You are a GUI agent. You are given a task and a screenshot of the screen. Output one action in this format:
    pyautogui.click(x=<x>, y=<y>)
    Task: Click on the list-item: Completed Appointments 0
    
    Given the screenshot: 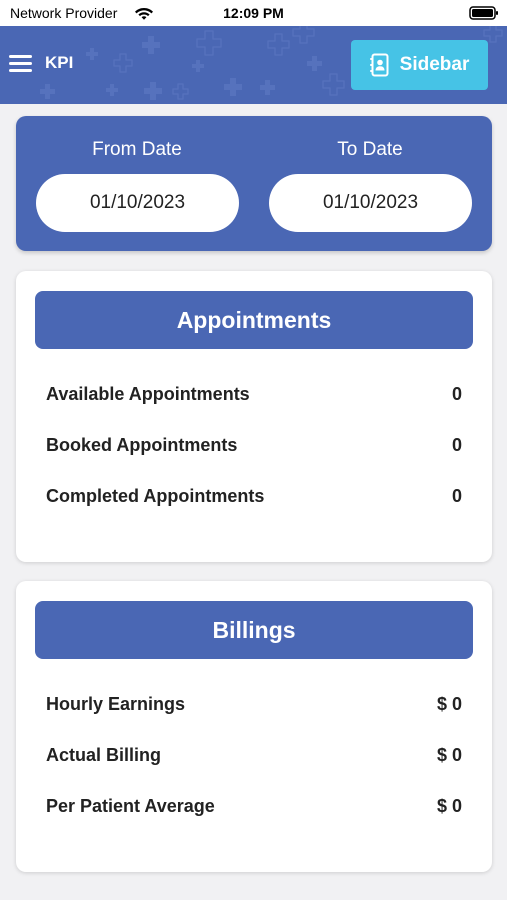 What is the action you would take?
    pyautogui.click(x=254, y=498)
    